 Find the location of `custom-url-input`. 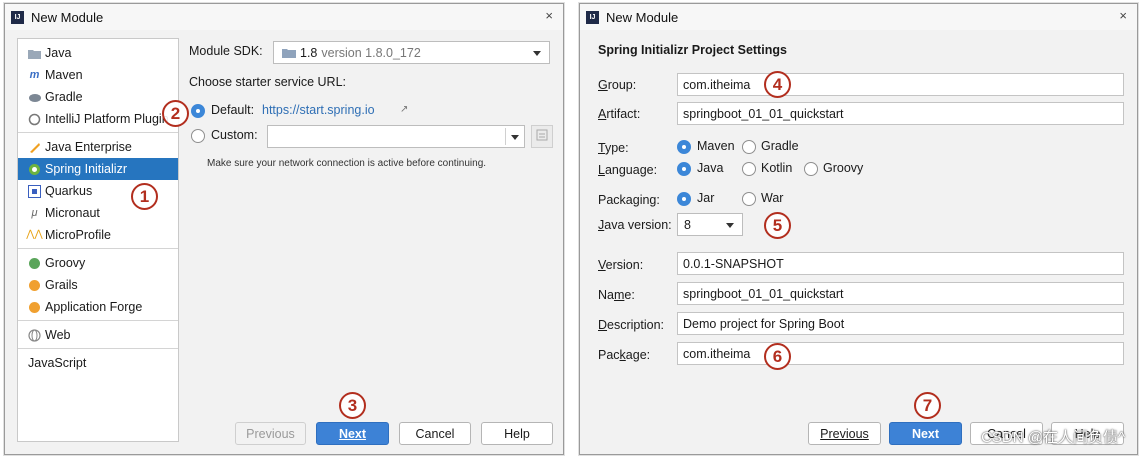

custom-url-input is located at coordinates (396, 136).